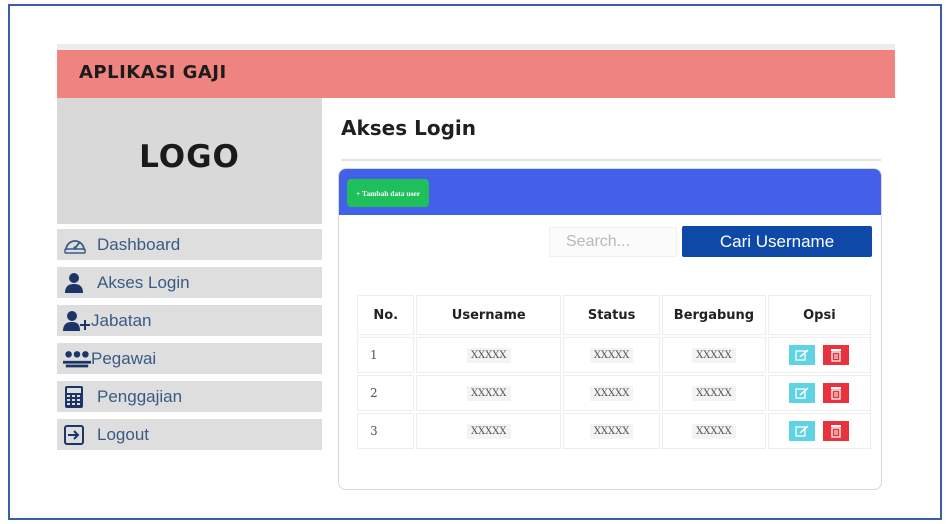  I want to click on cell-no: 2, so click(386, 393).